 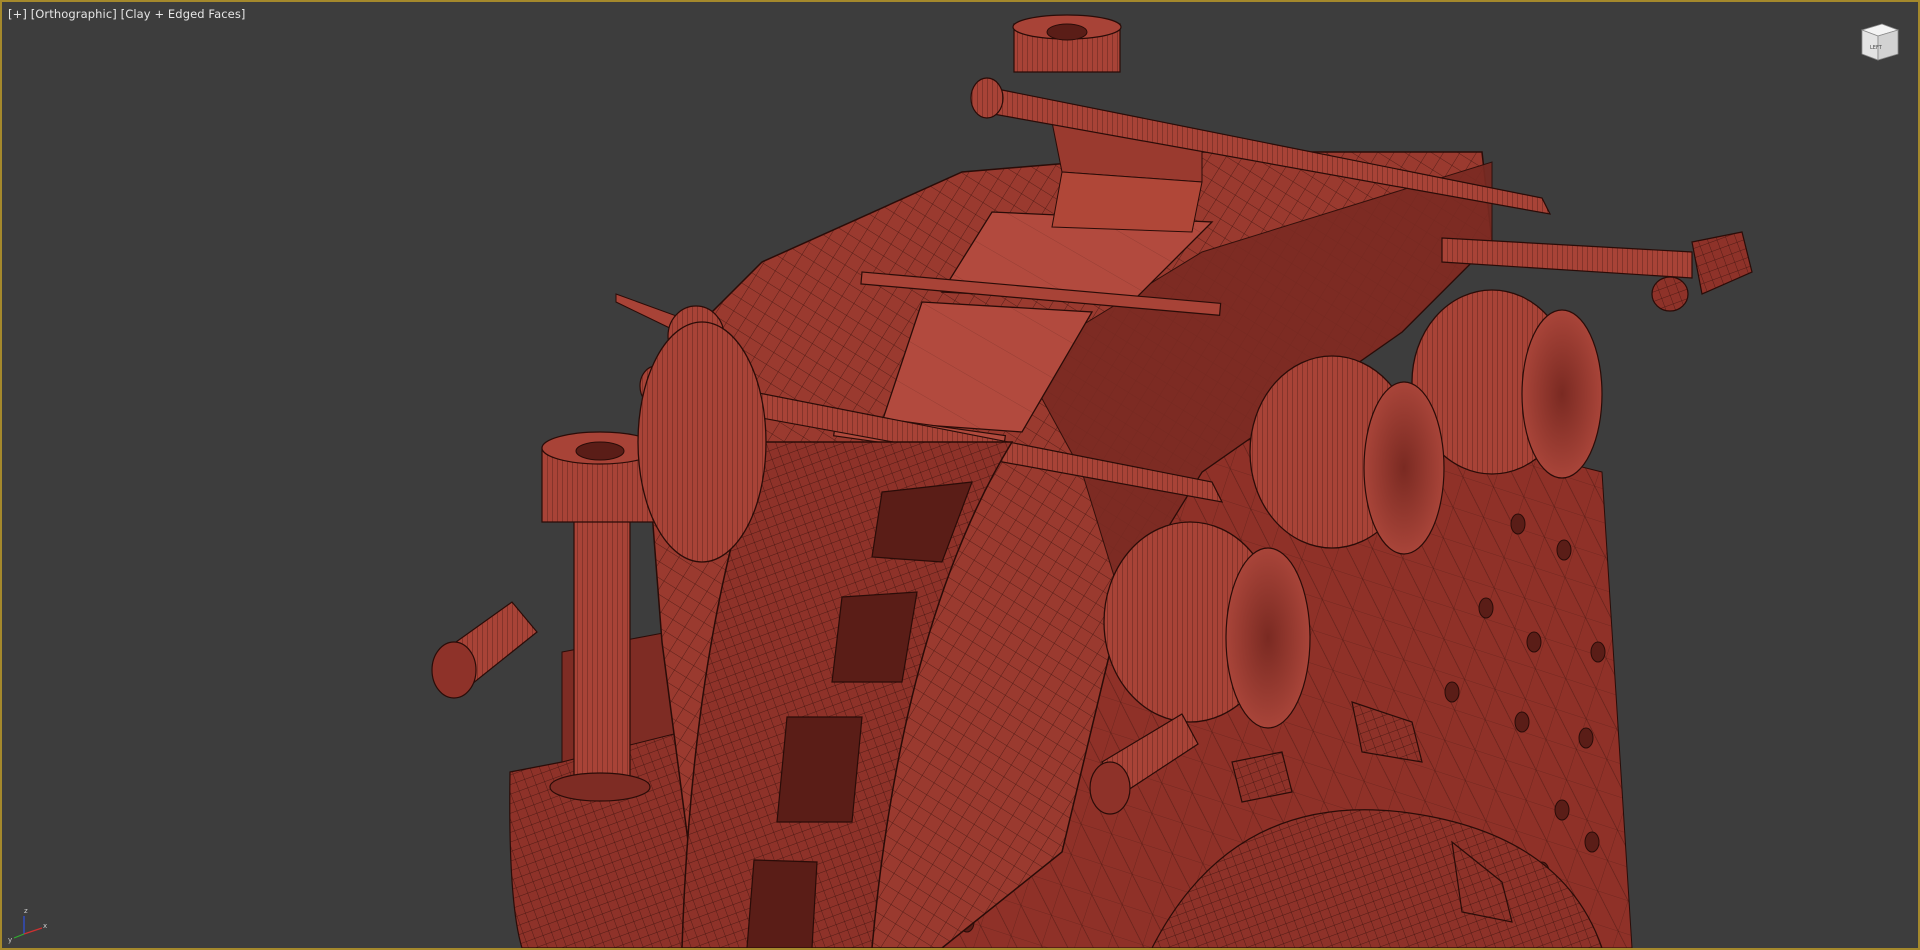 I want to click on bolt-top, so click(x=1067, y=43).